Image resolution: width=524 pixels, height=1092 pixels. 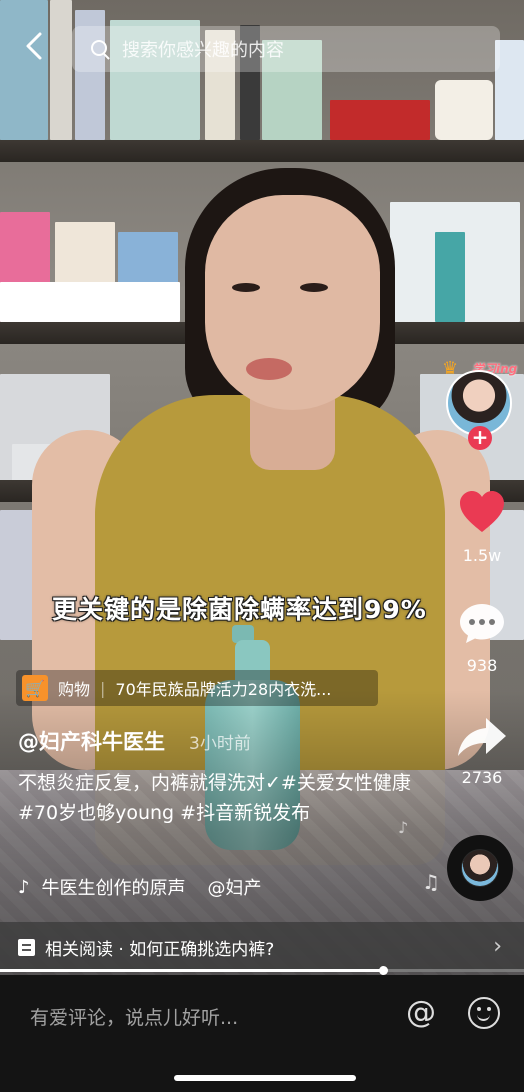 What do you see at coordinates (482, 512) in the screenshot?
I see `heart-icon` at bounding box center [482, 512].